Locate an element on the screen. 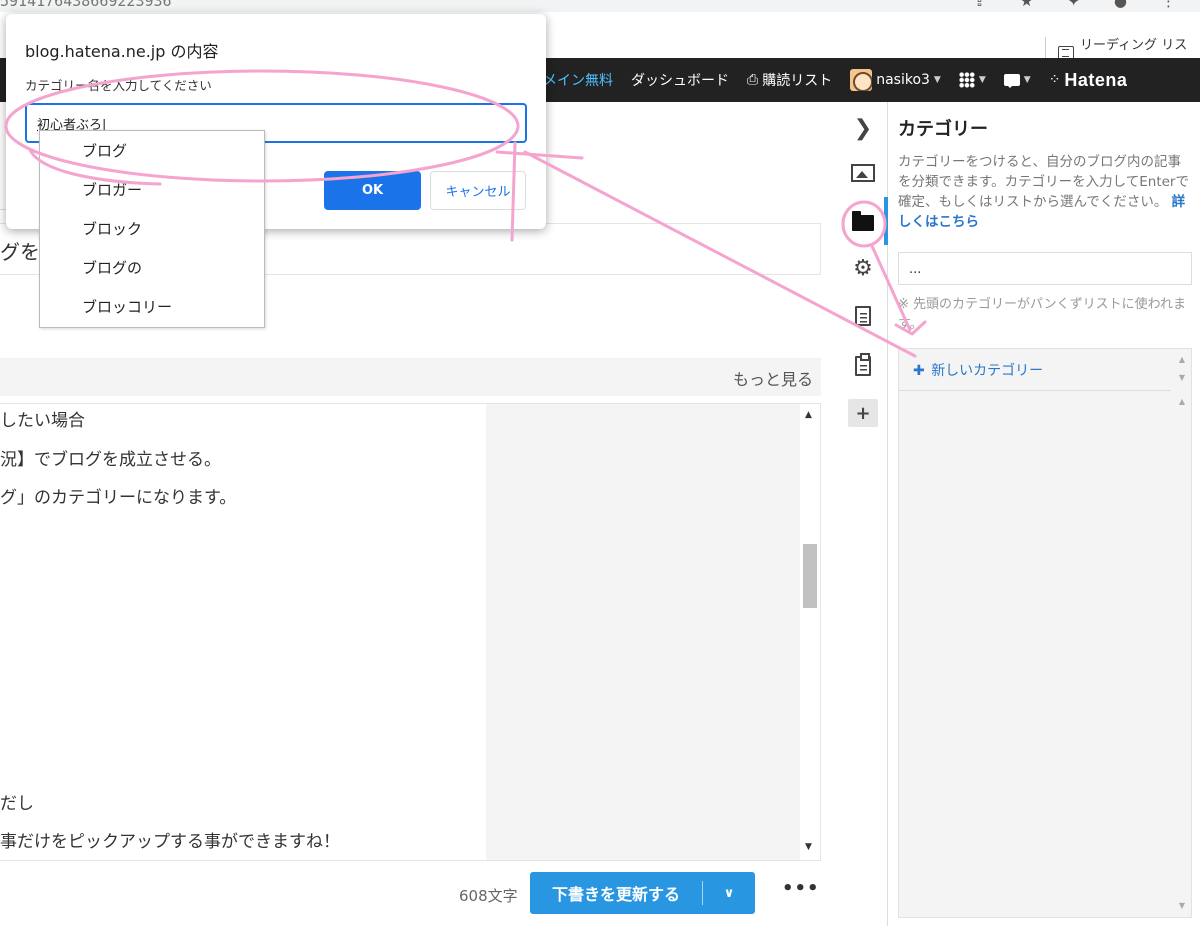 This screenshot has height=926, width=1200. sidebar-item-add: + is located at coordinates (863, 413).